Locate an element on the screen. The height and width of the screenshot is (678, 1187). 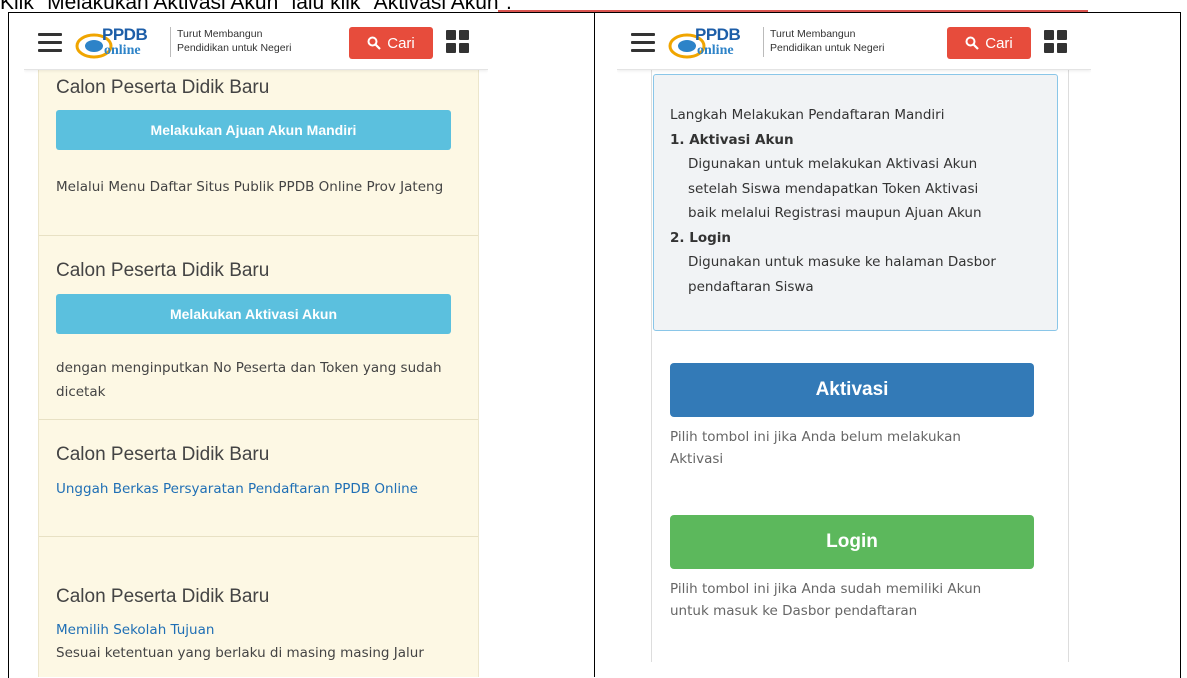
aktivasi-hint-line: Aktivasi is located at coordinates (697, 459).